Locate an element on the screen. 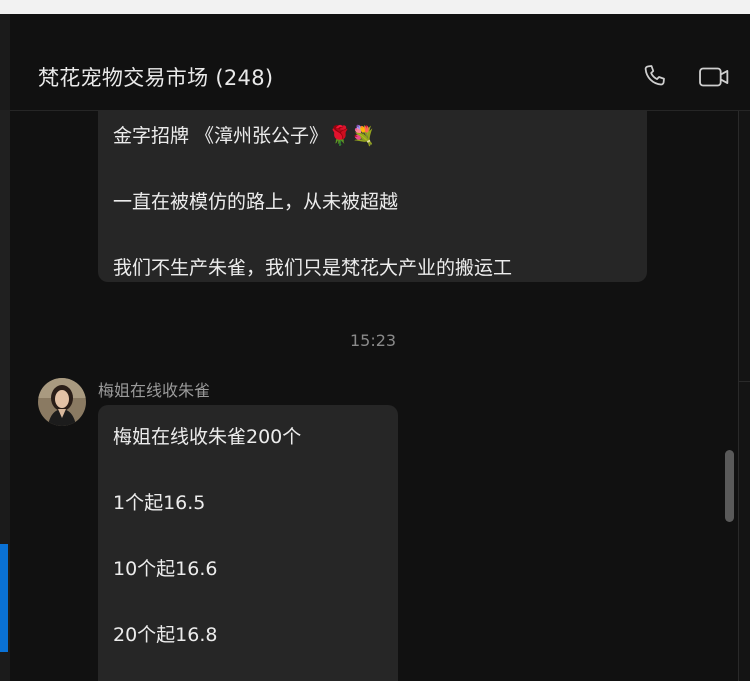 Image resolution: width=750 pixels, height=681 pixels. phone-icon is located at coordinates (654, 75).